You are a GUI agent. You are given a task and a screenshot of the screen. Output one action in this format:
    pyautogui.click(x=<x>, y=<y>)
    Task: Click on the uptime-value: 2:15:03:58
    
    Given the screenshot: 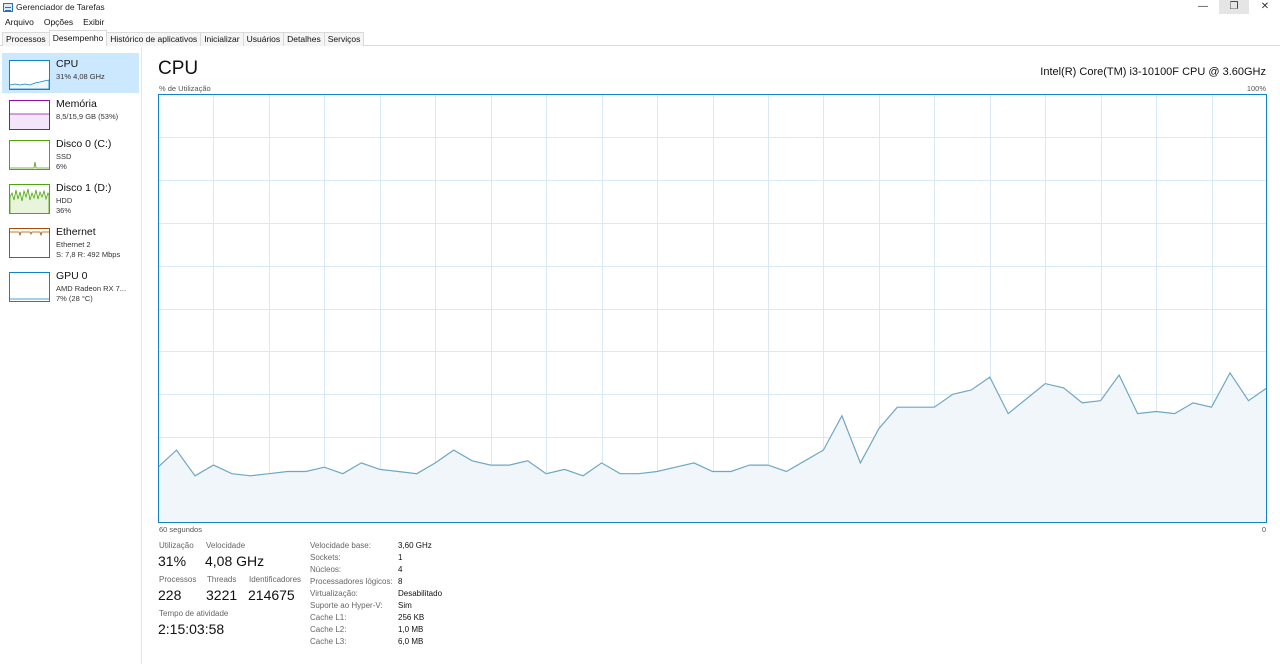 What is the action you would take?
    pyautogui.click(x=191, y=629)
    